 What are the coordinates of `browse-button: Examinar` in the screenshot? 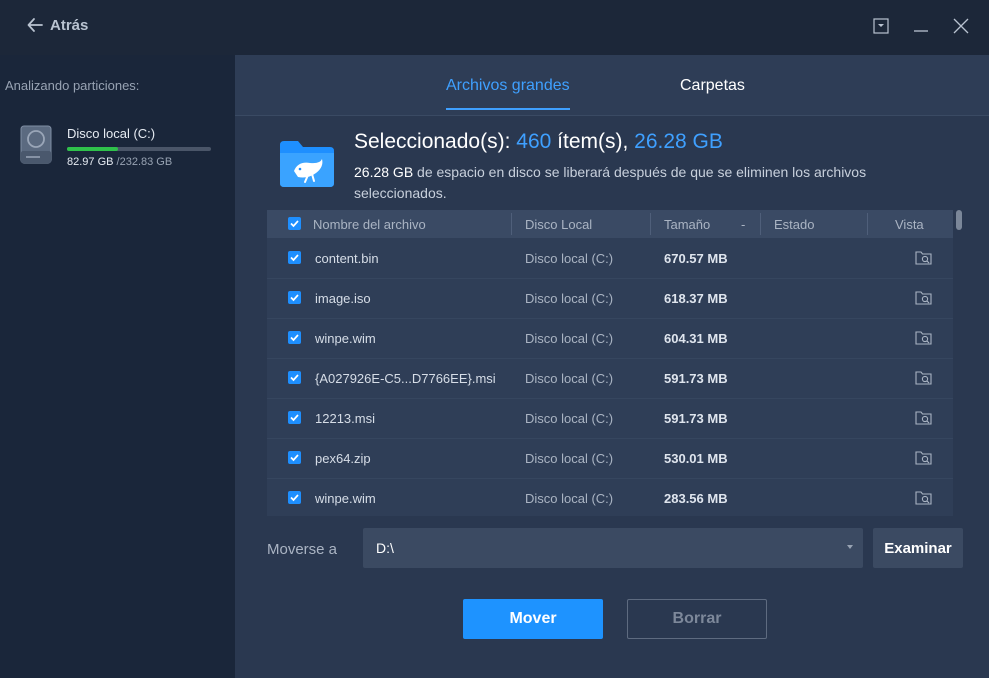 It's located at (918, 548).